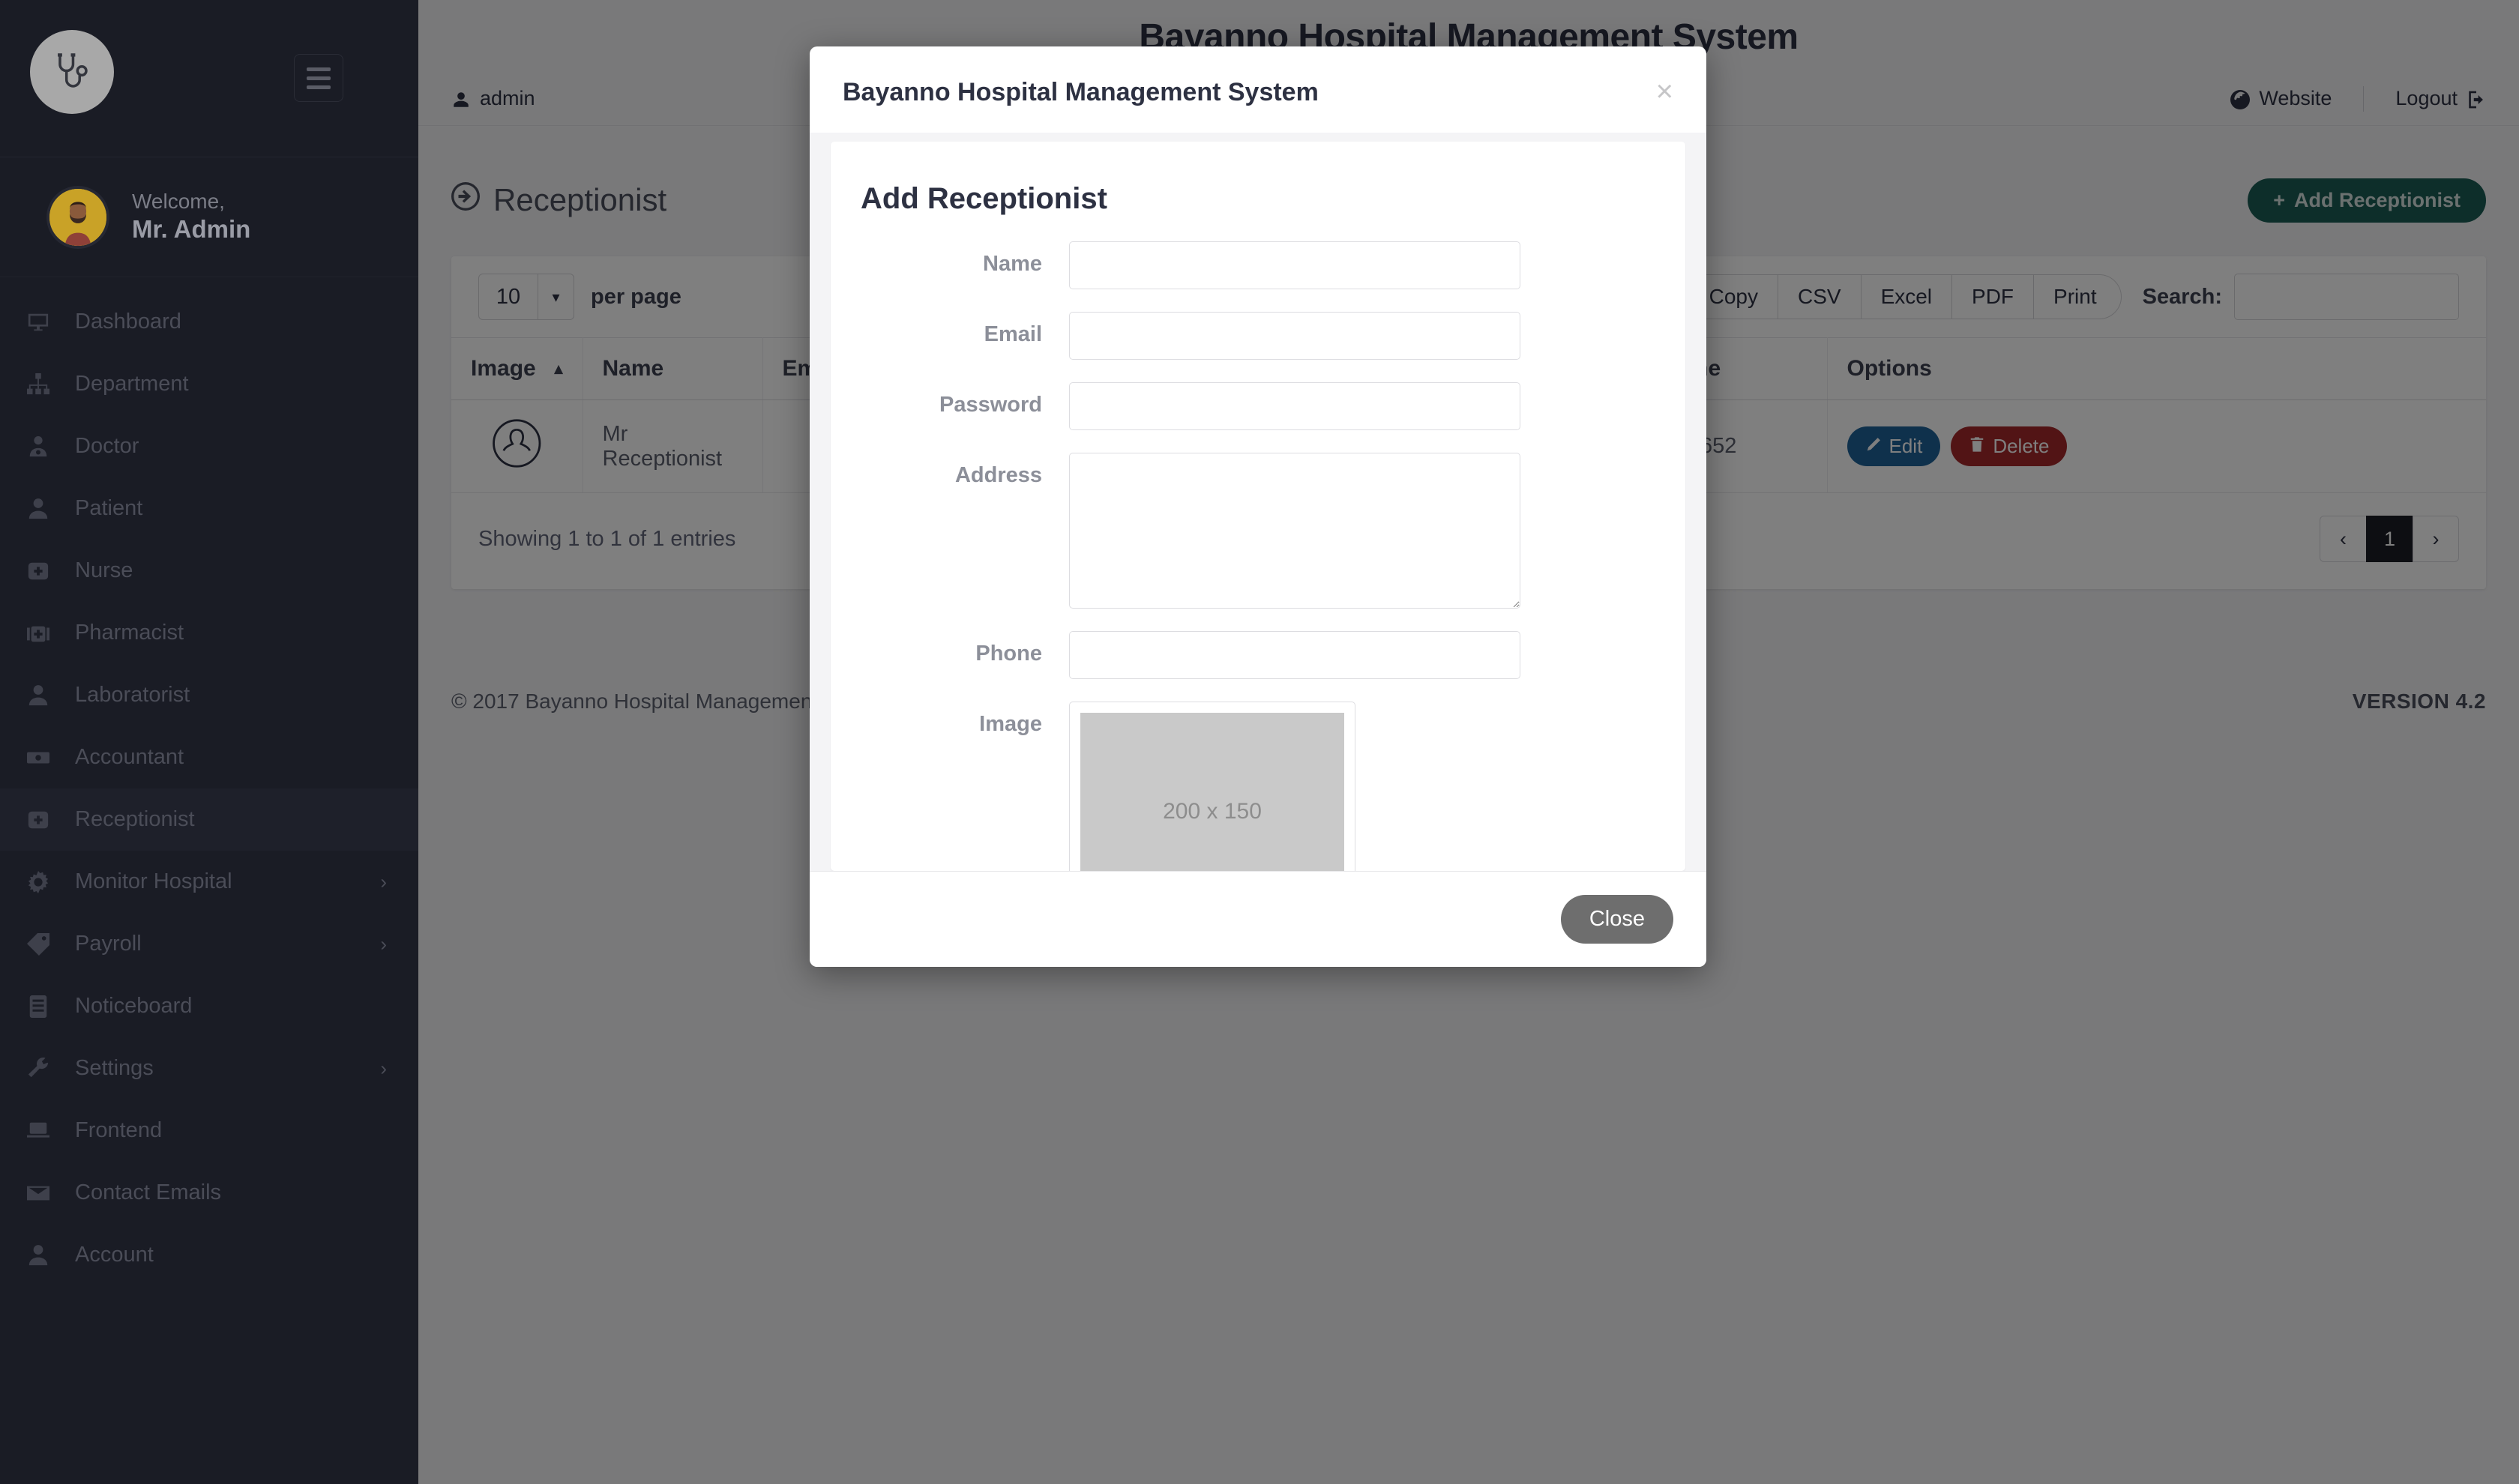  Describe the element at coordinates (134, 1006) in the screenshot. I see `sidebar-label: Noticeboard` at that location.